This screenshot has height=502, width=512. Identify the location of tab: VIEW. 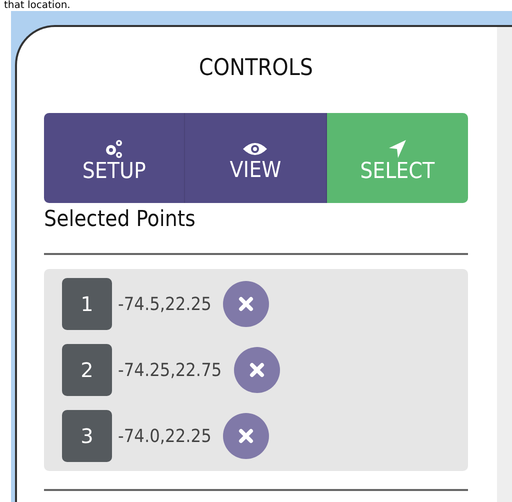
(256, 158).